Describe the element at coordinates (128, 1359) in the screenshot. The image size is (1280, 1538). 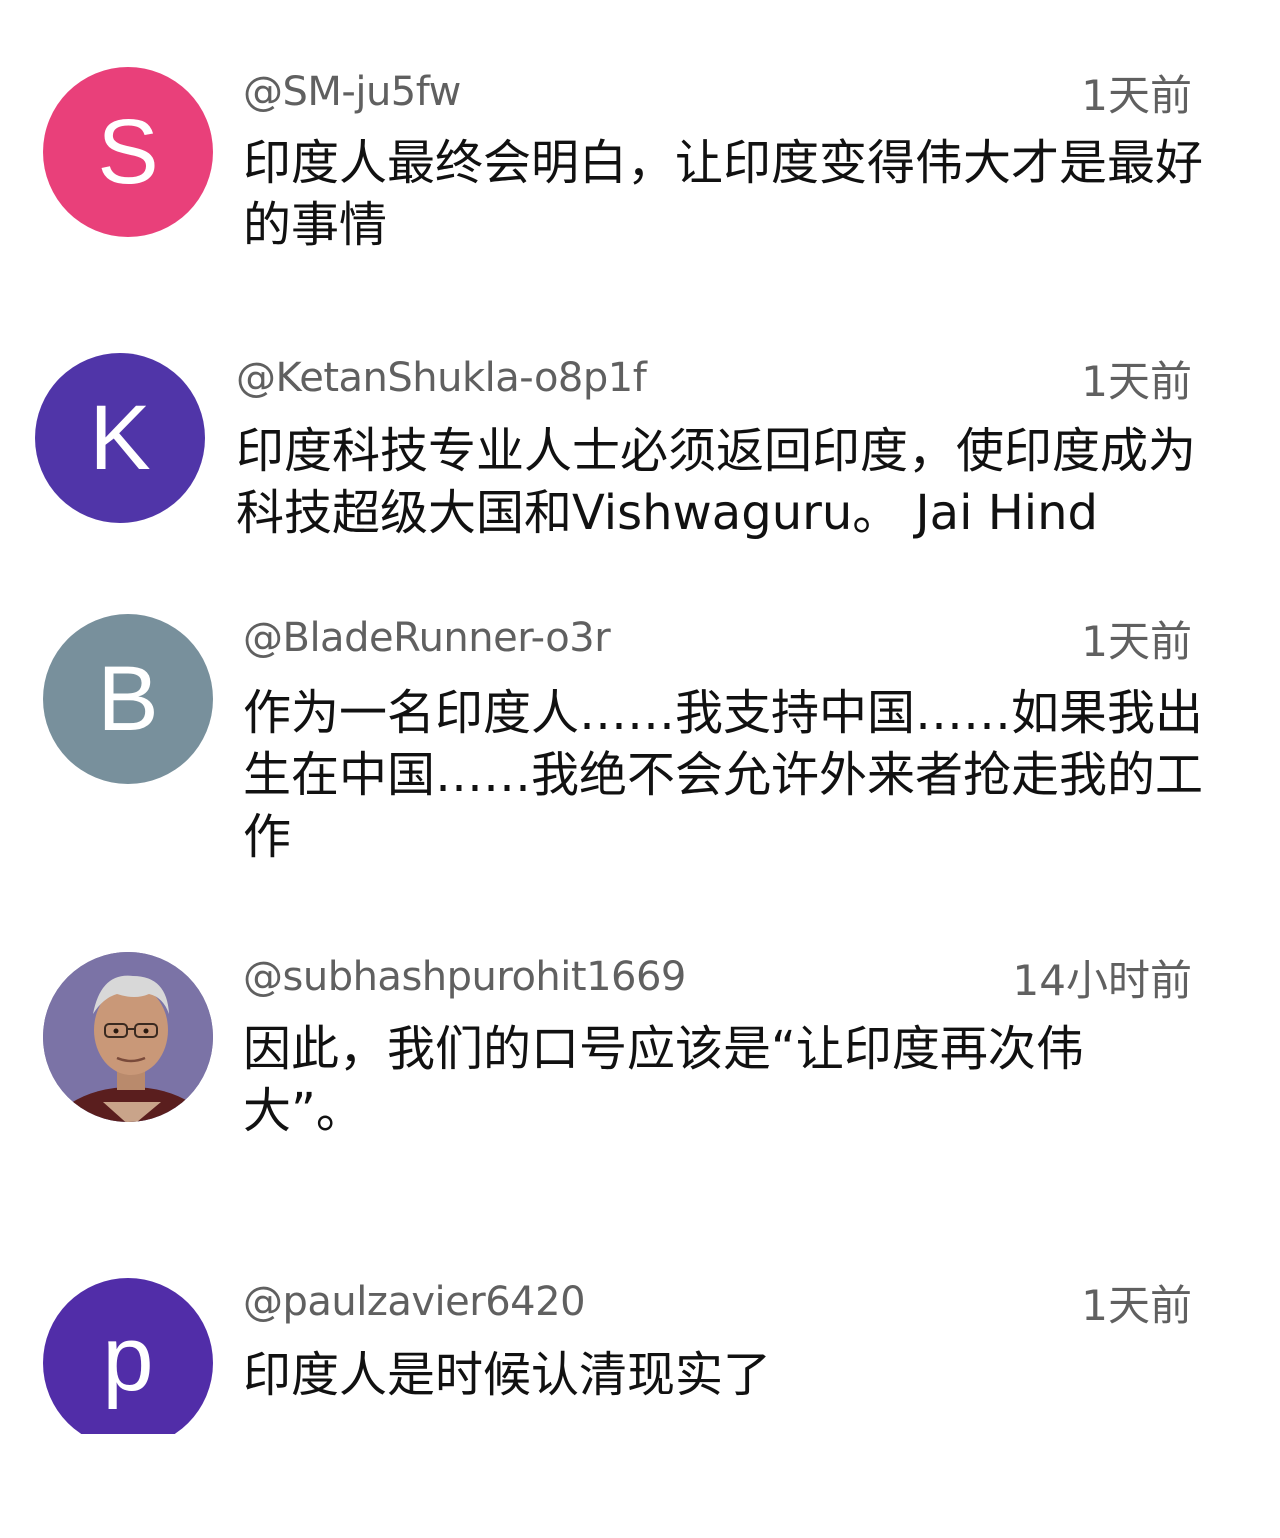
I see `avatar-letter: p` at that location.